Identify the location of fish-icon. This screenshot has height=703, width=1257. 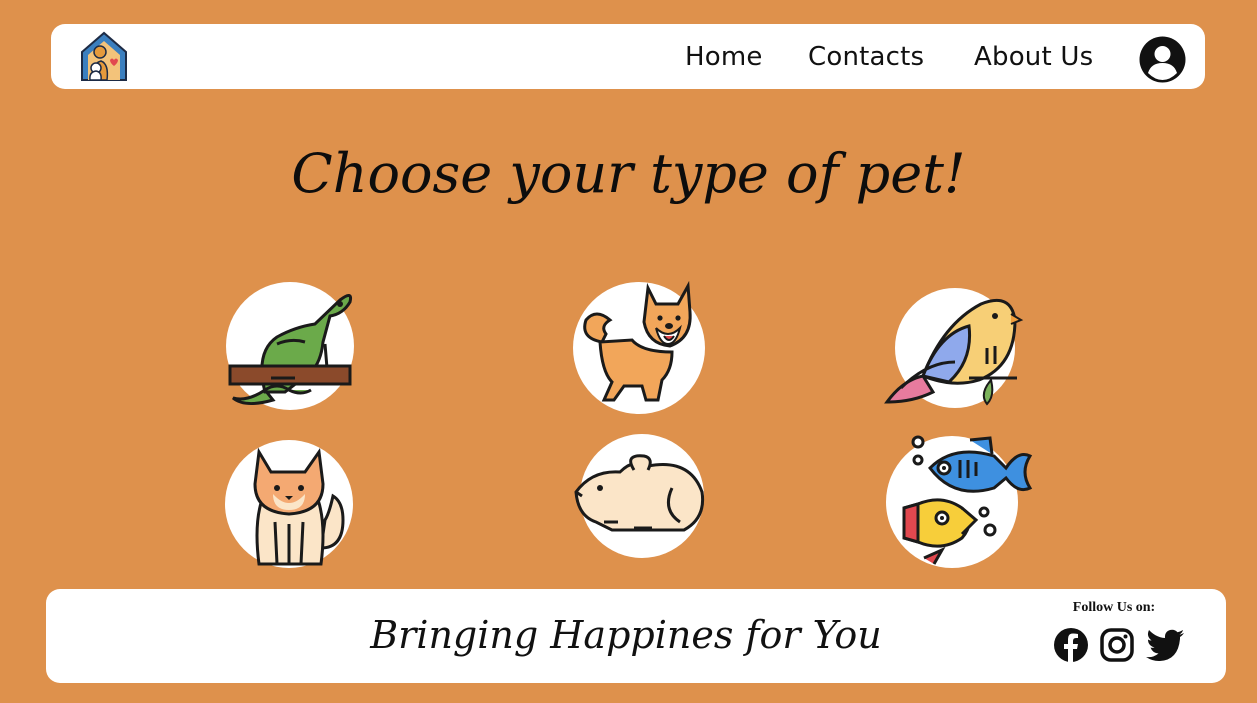
(959, 501).